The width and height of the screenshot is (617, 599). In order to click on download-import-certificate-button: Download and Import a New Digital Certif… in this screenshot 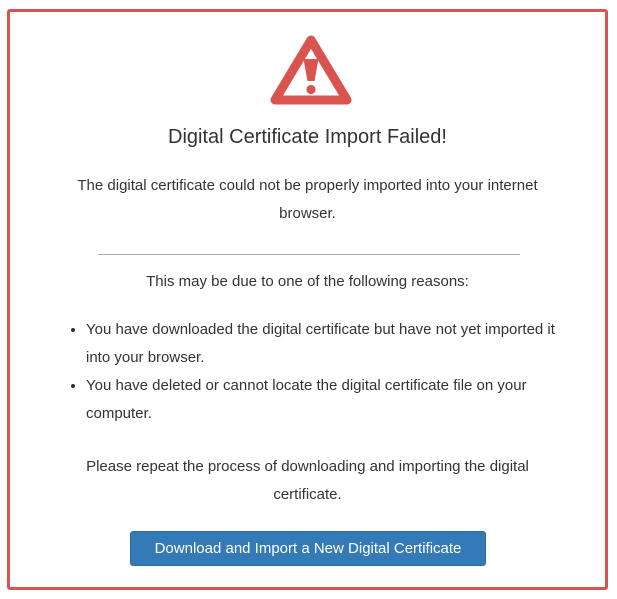, I will do `click(308, 548)`.